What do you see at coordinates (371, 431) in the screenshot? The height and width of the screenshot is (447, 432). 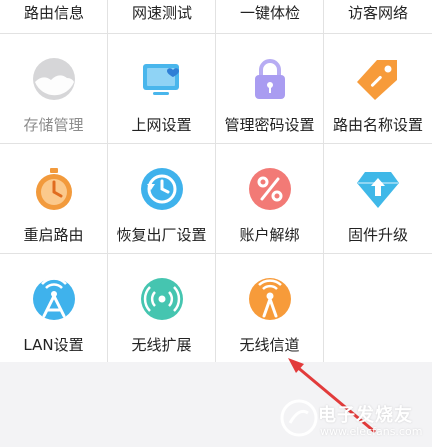 I see `watermark-url: www.elecfans.com` at bounding box center [371, 431].